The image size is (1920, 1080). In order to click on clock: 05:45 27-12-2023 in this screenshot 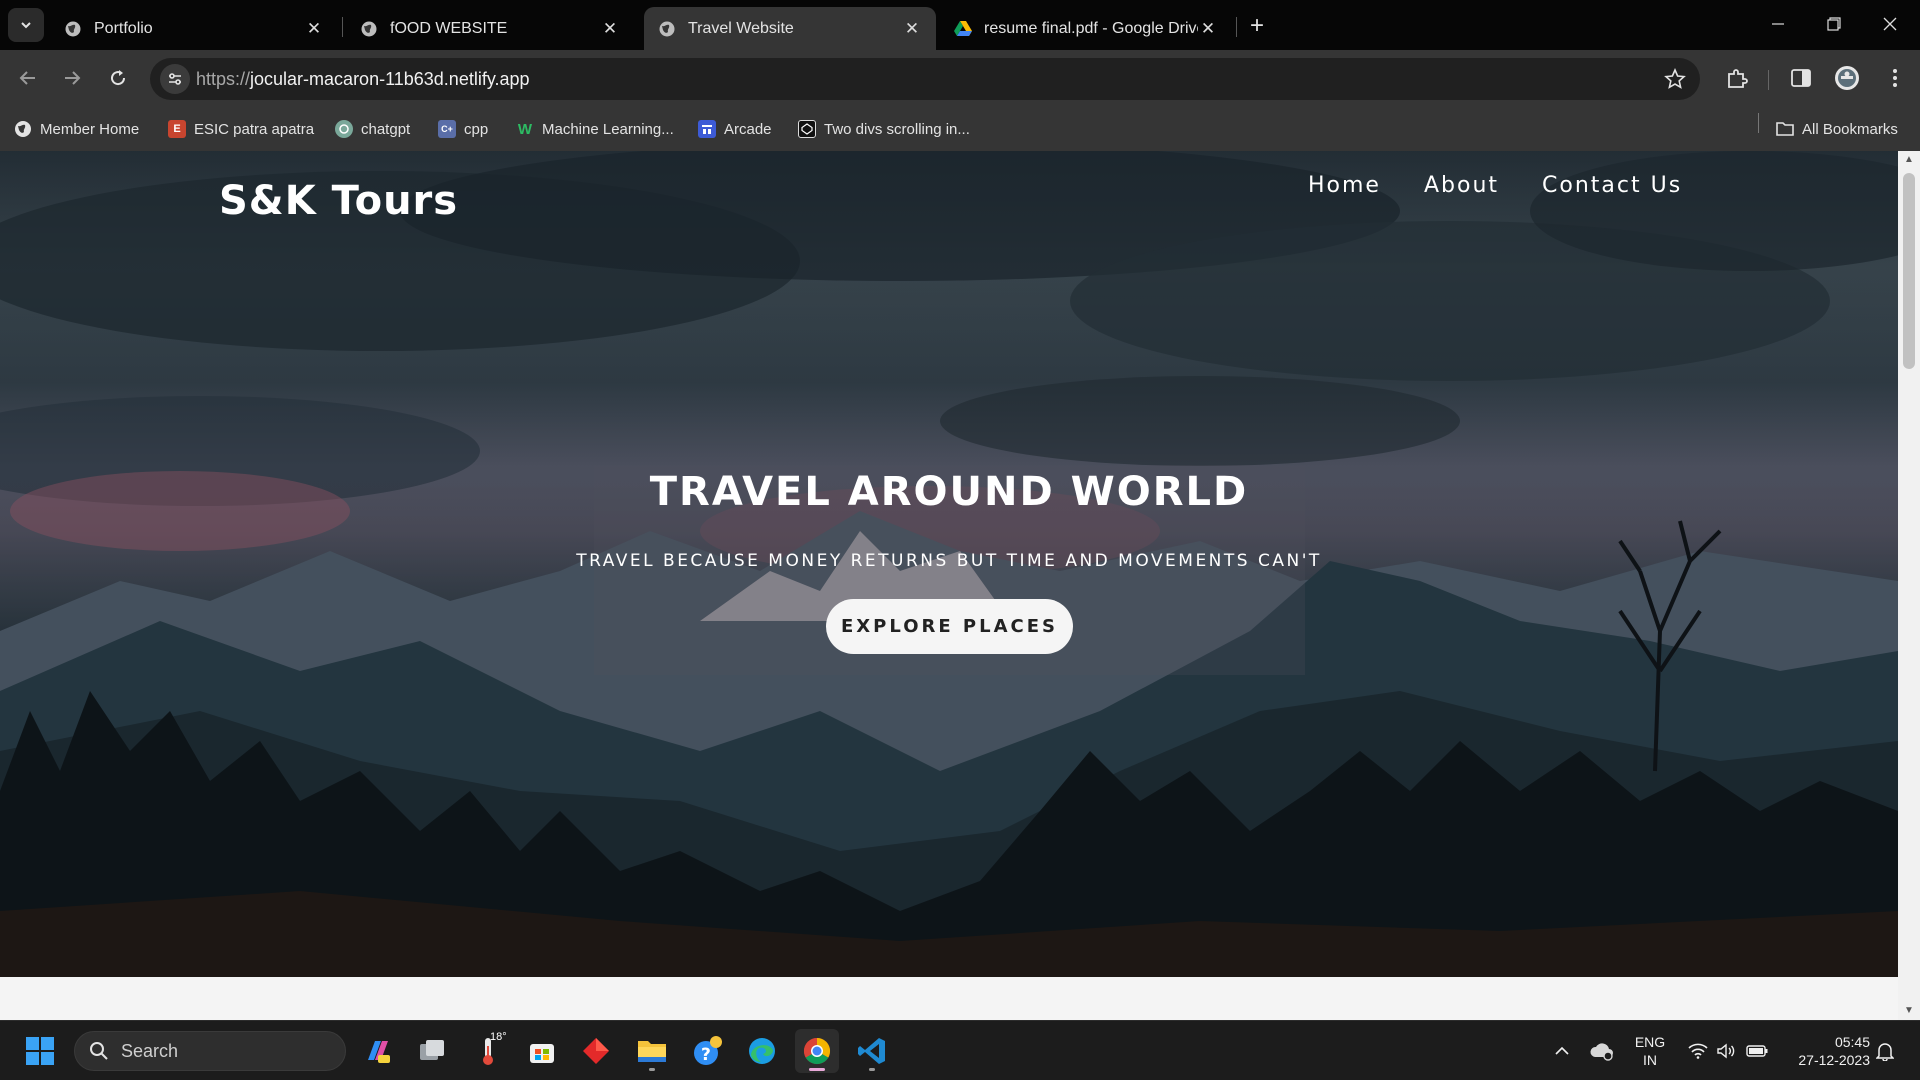, I will do `click(1825, 1051)`.